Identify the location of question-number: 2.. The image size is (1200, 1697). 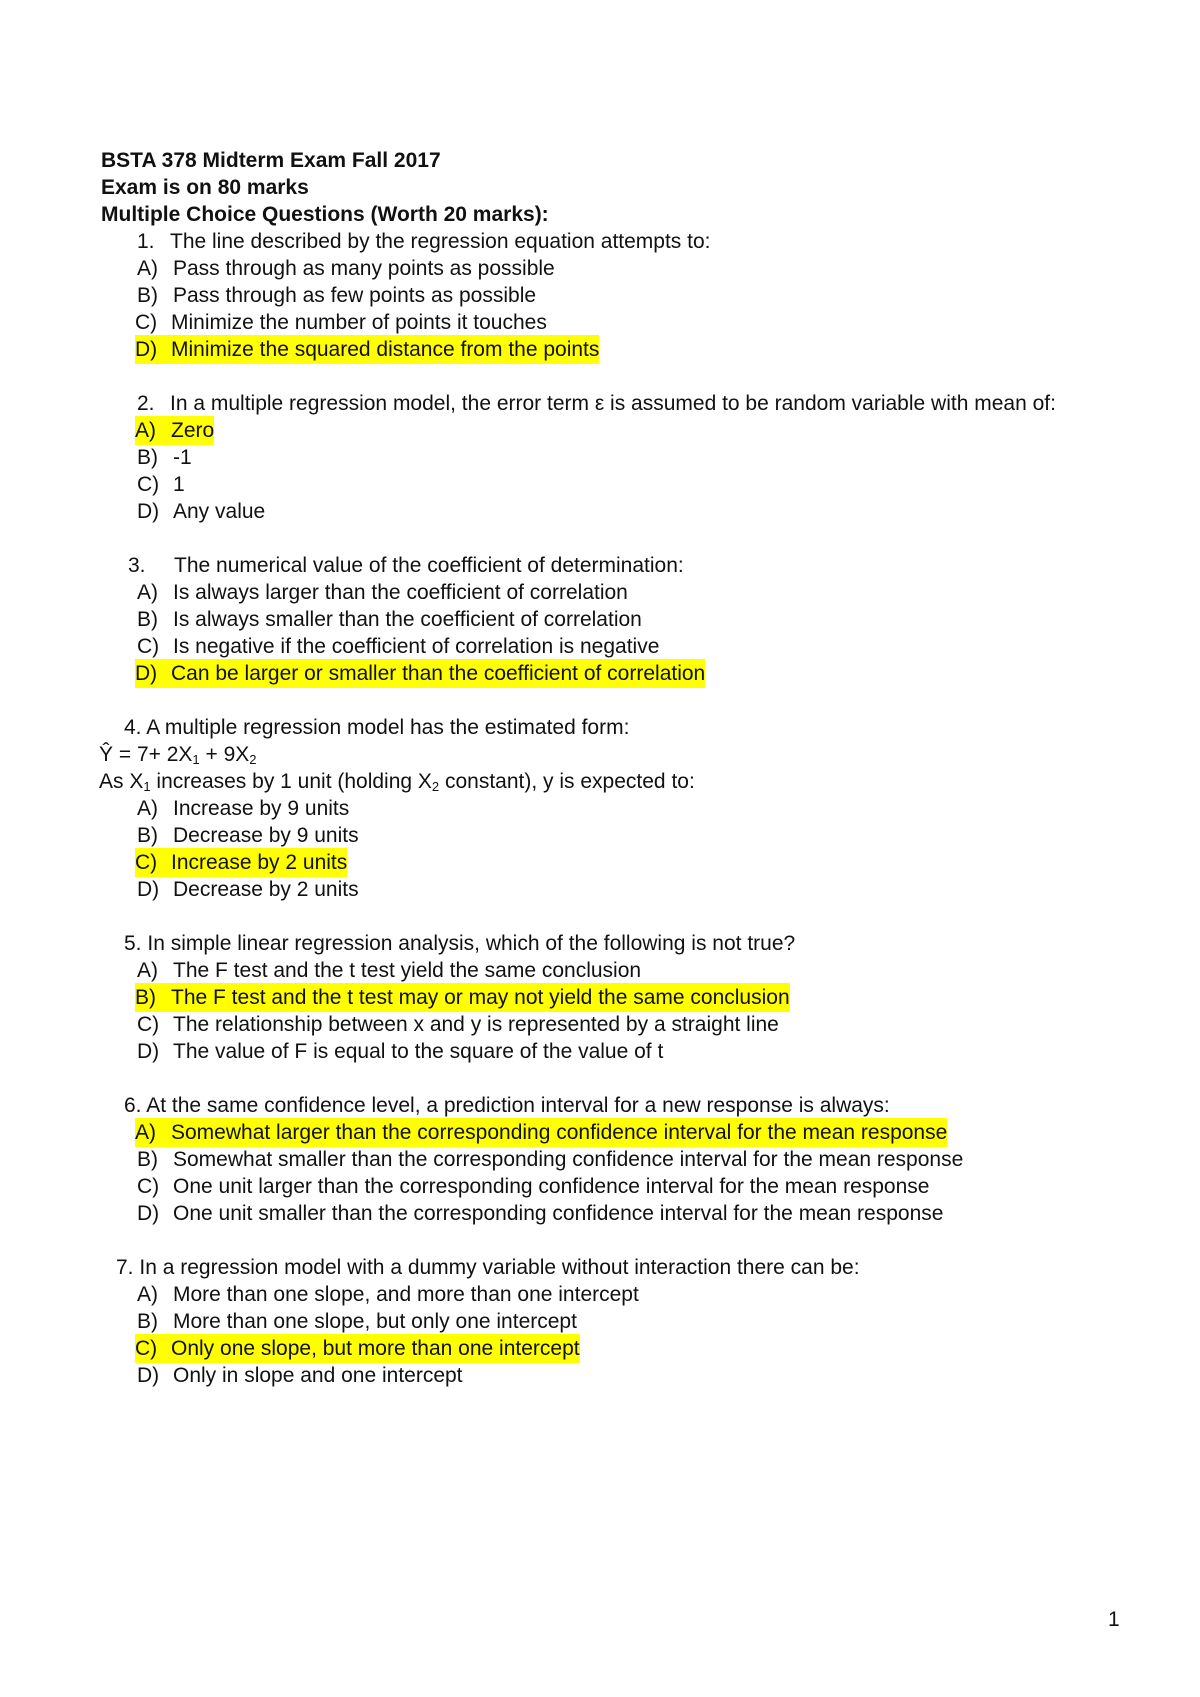
(146, 403).